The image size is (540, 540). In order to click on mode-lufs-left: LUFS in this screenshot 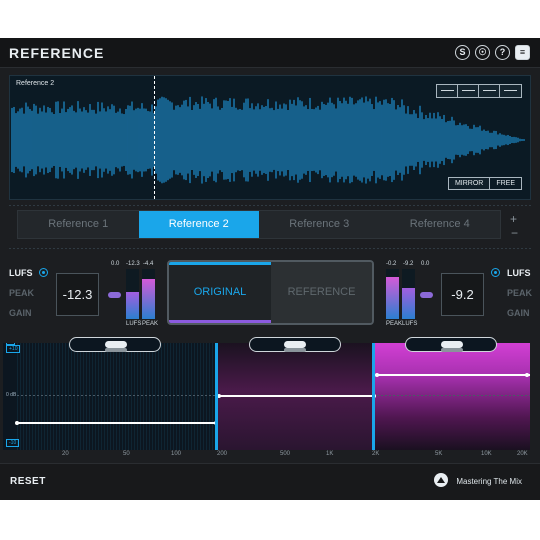, I will do `click(21, 273)`.